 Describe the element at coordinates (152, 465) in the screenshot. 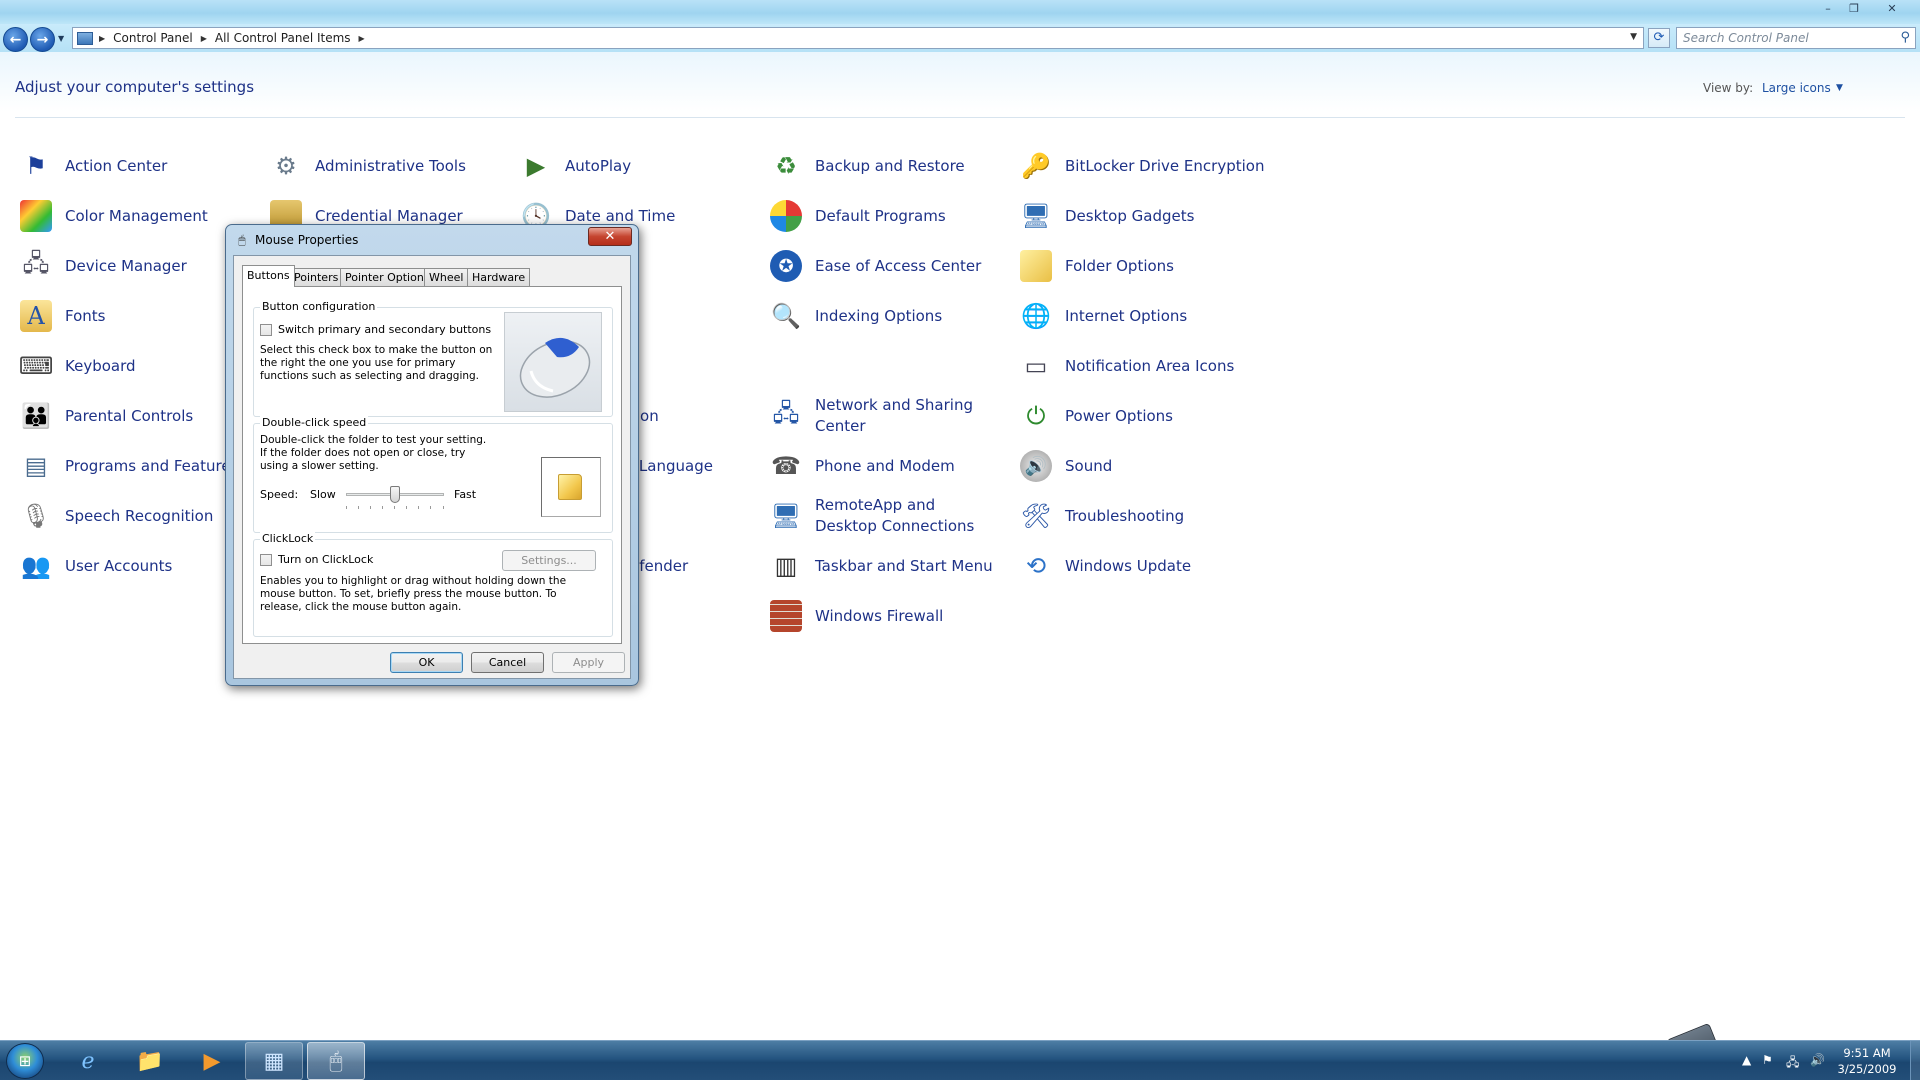

I see `item-label: Programs and Features` at that location.